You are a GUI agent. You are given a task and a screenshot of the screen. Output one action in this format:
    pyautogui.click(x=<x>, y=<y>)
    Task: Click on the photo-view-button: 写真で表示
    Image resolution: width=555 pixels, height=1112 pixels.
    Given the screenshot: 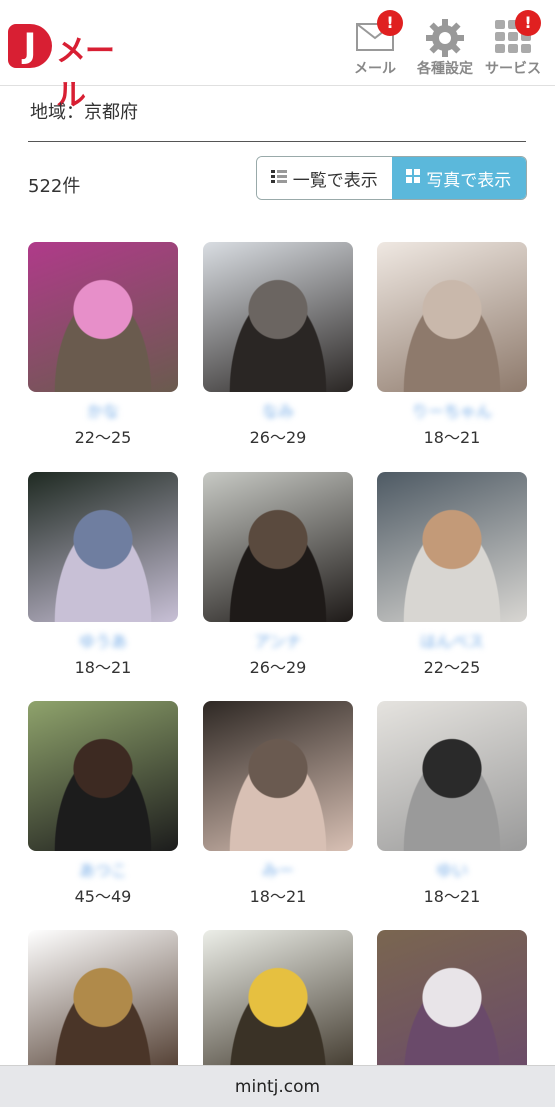 What is the action you would take?
    pyautogui.click(x=458, y=178)
    